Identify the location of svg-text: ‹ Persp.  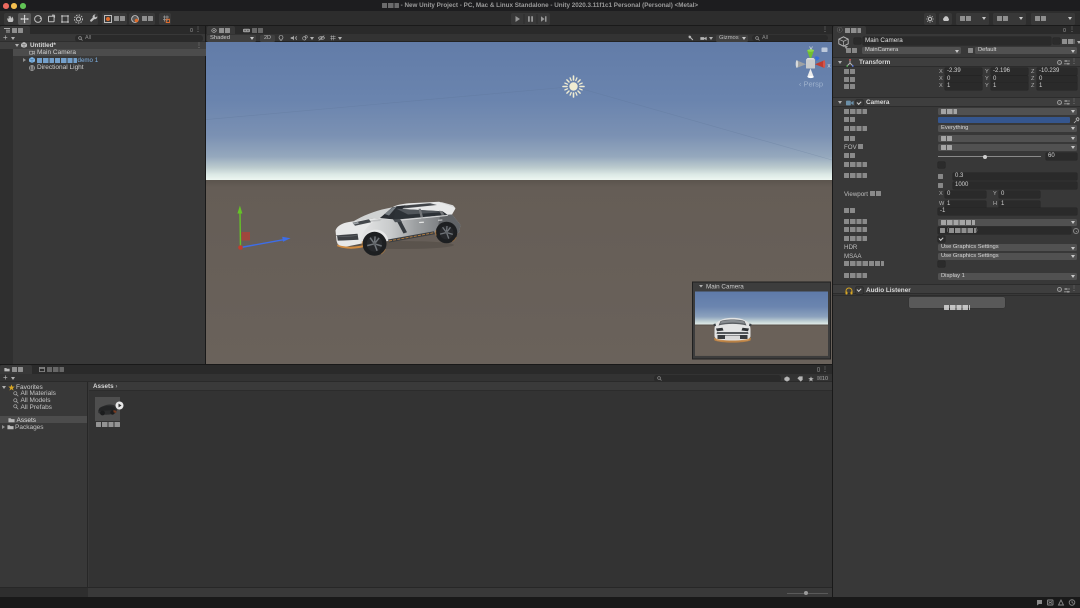
(811, 84).